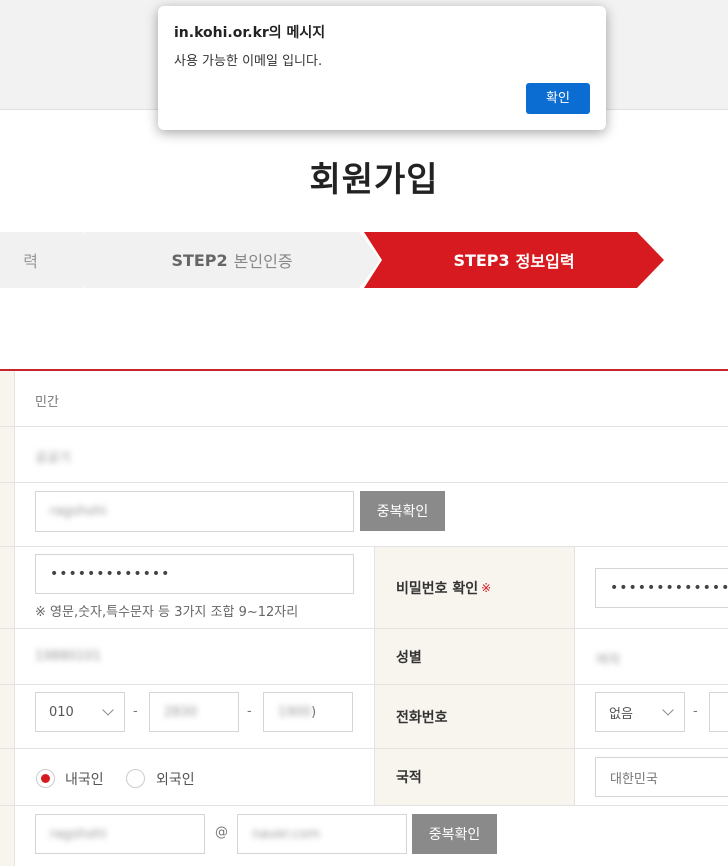  Describe the element at coordinates (364, 717) in the screenshot. I see `row-phone: 010 - 2830 - 1900) 전화번호 없음 -` at that location.